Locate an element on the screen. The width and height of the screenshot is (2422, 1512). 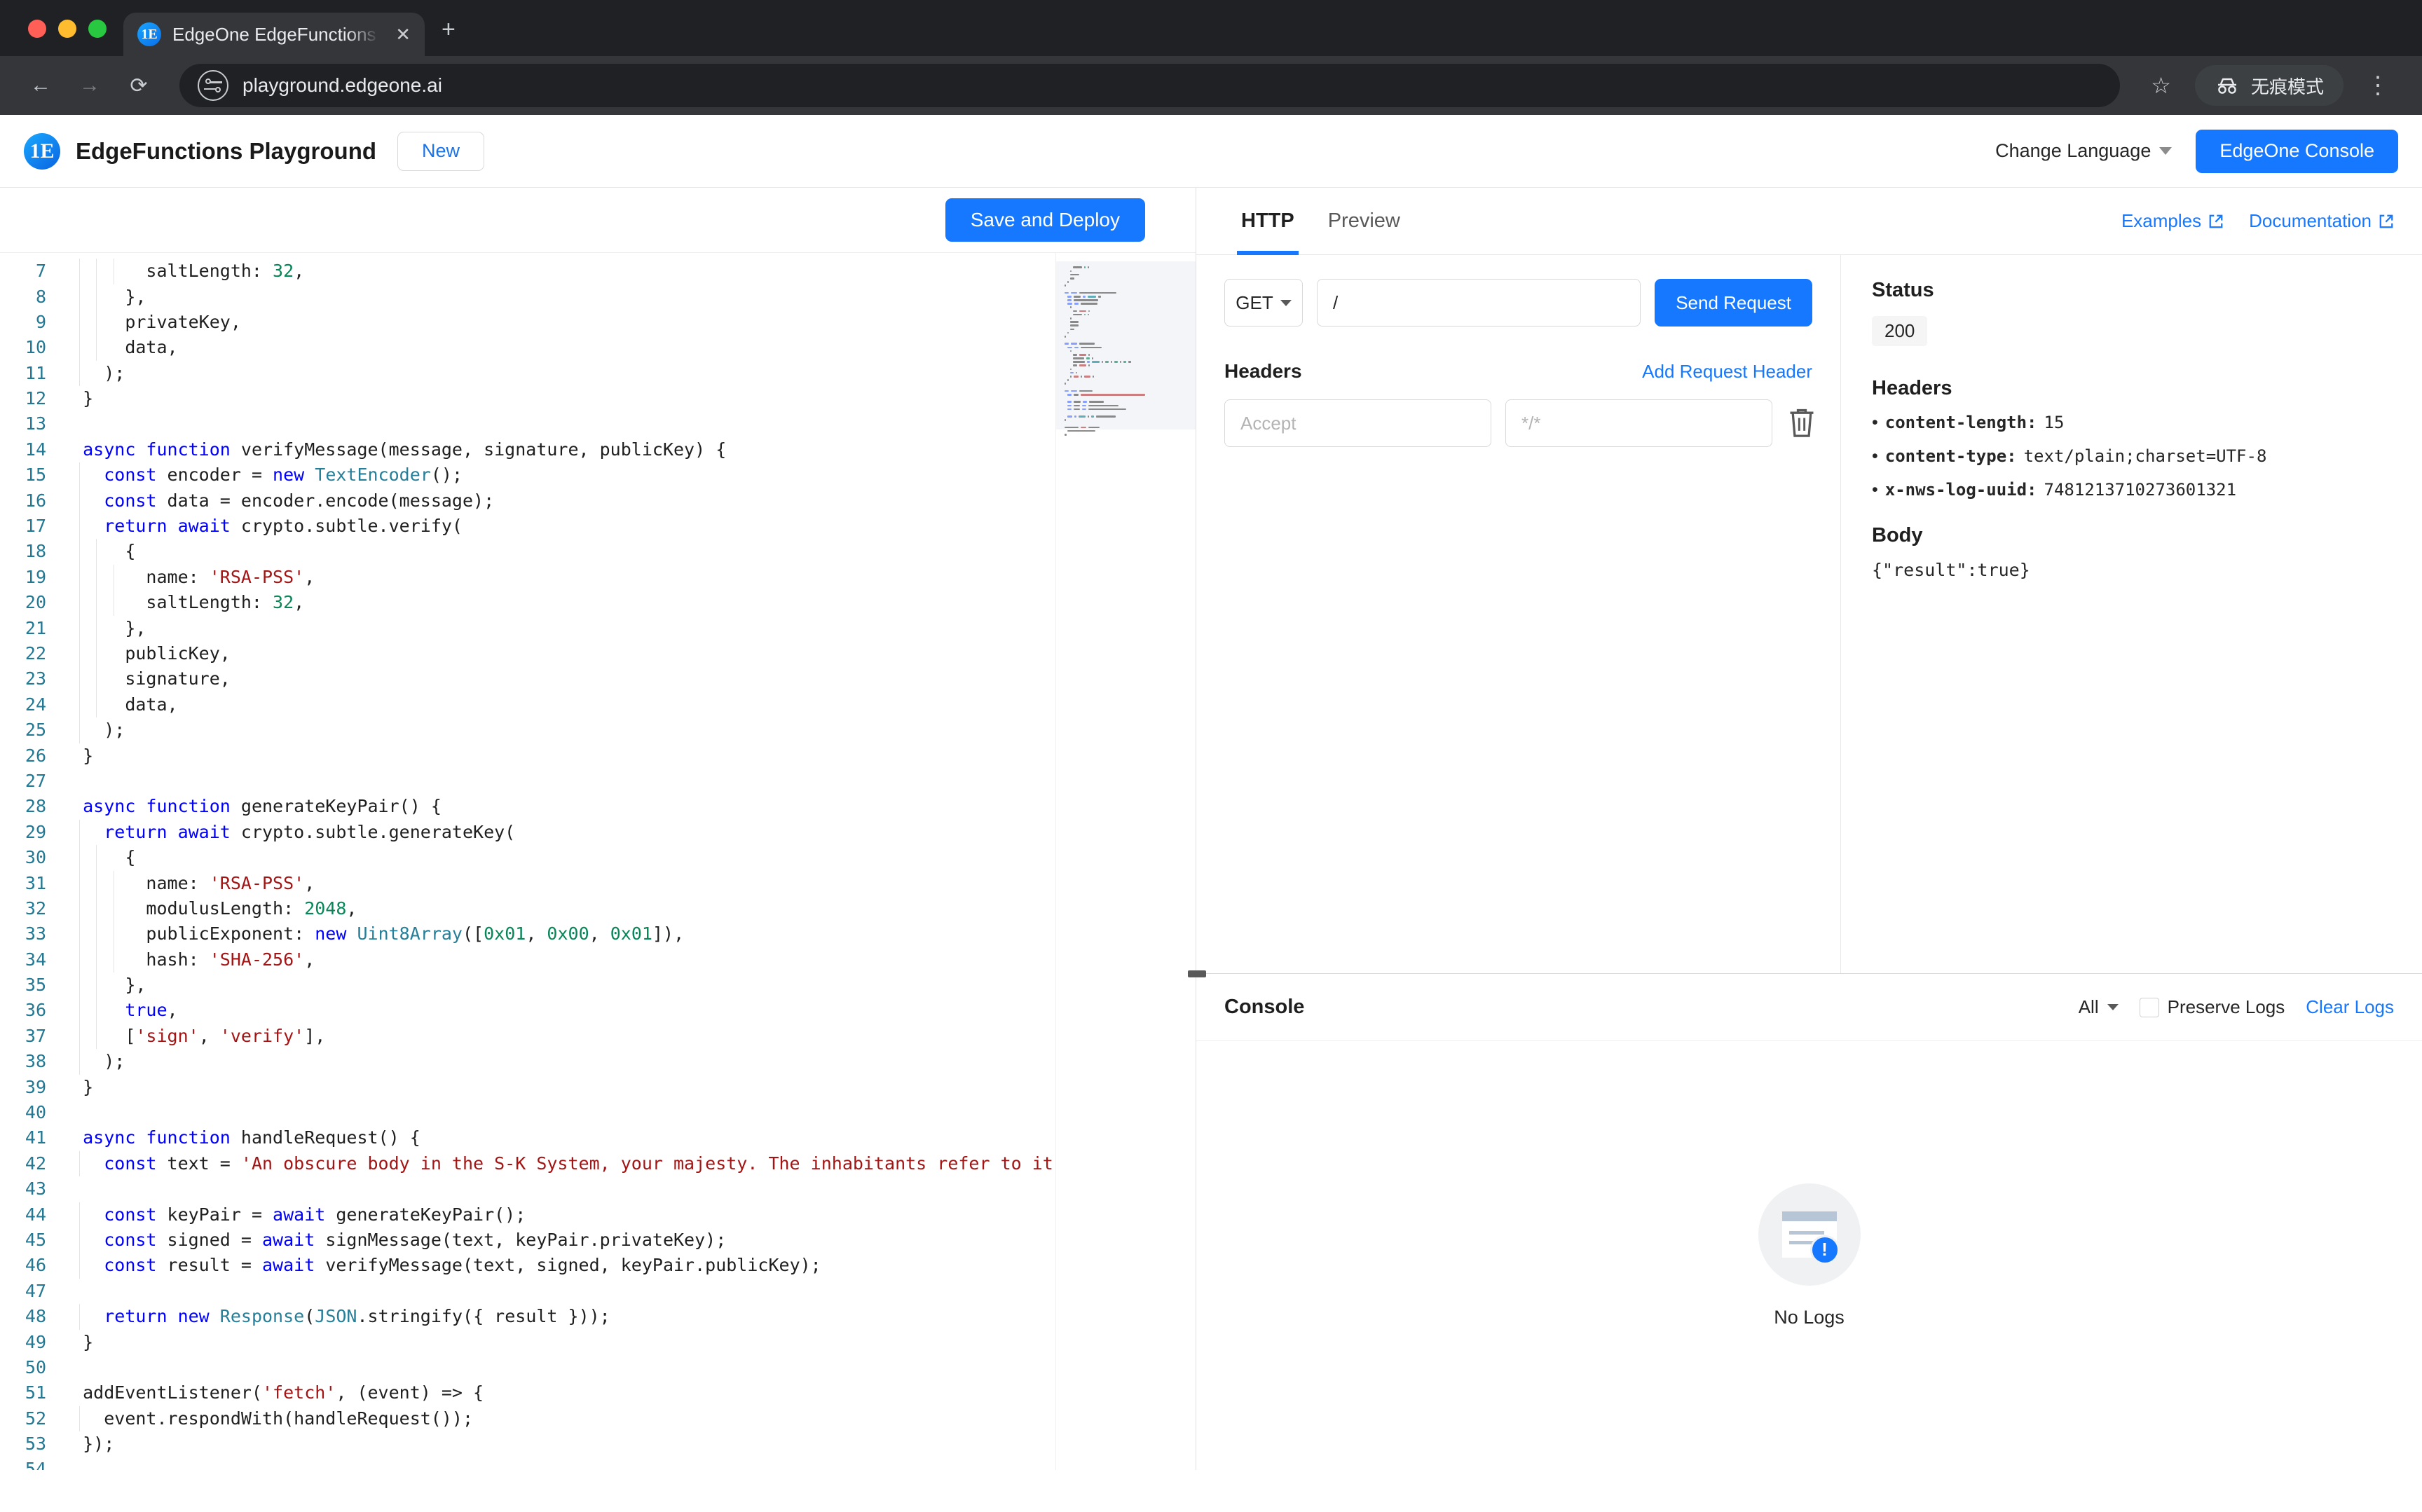
line-number: 9 is located at coordinates (40, 321).